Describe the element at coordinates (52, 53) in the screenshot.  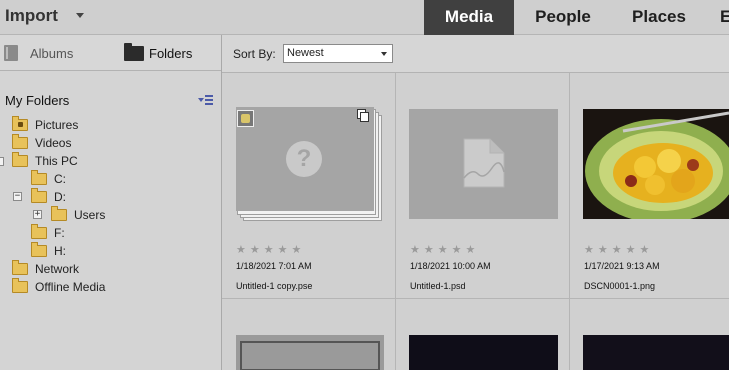
I see `albums-label: Albums` at that location.